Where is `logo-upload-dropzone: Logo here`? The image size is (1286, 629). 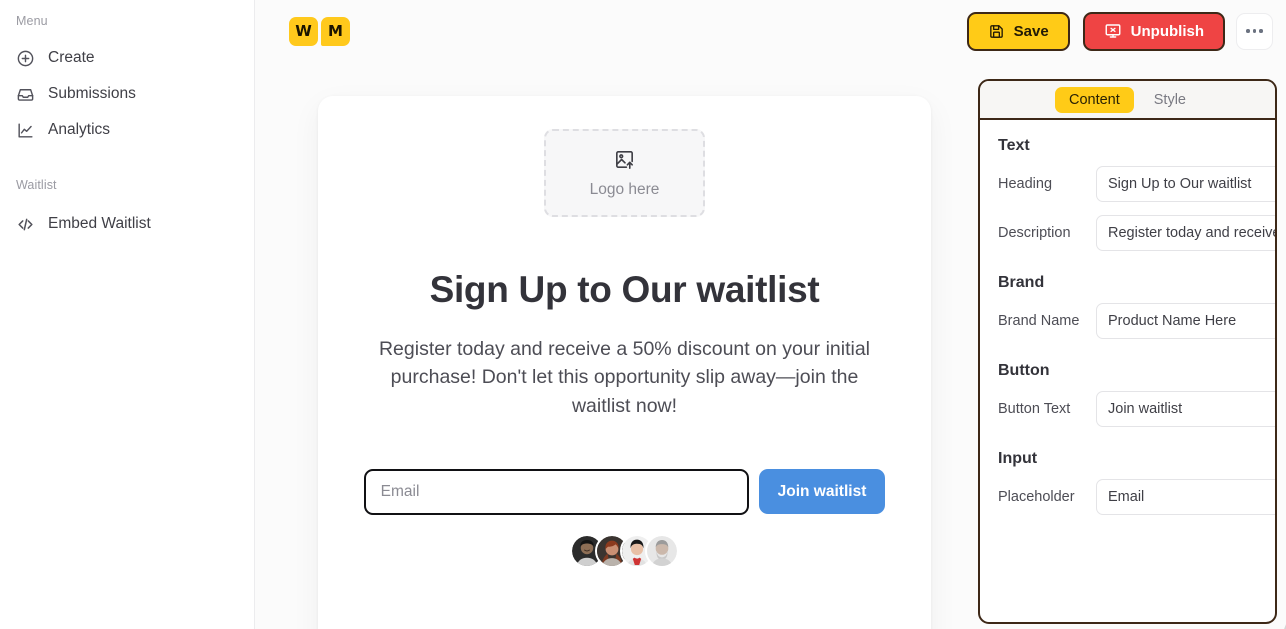
logo-upload-dropzone: Logo here is located at coordinates (624, 173).